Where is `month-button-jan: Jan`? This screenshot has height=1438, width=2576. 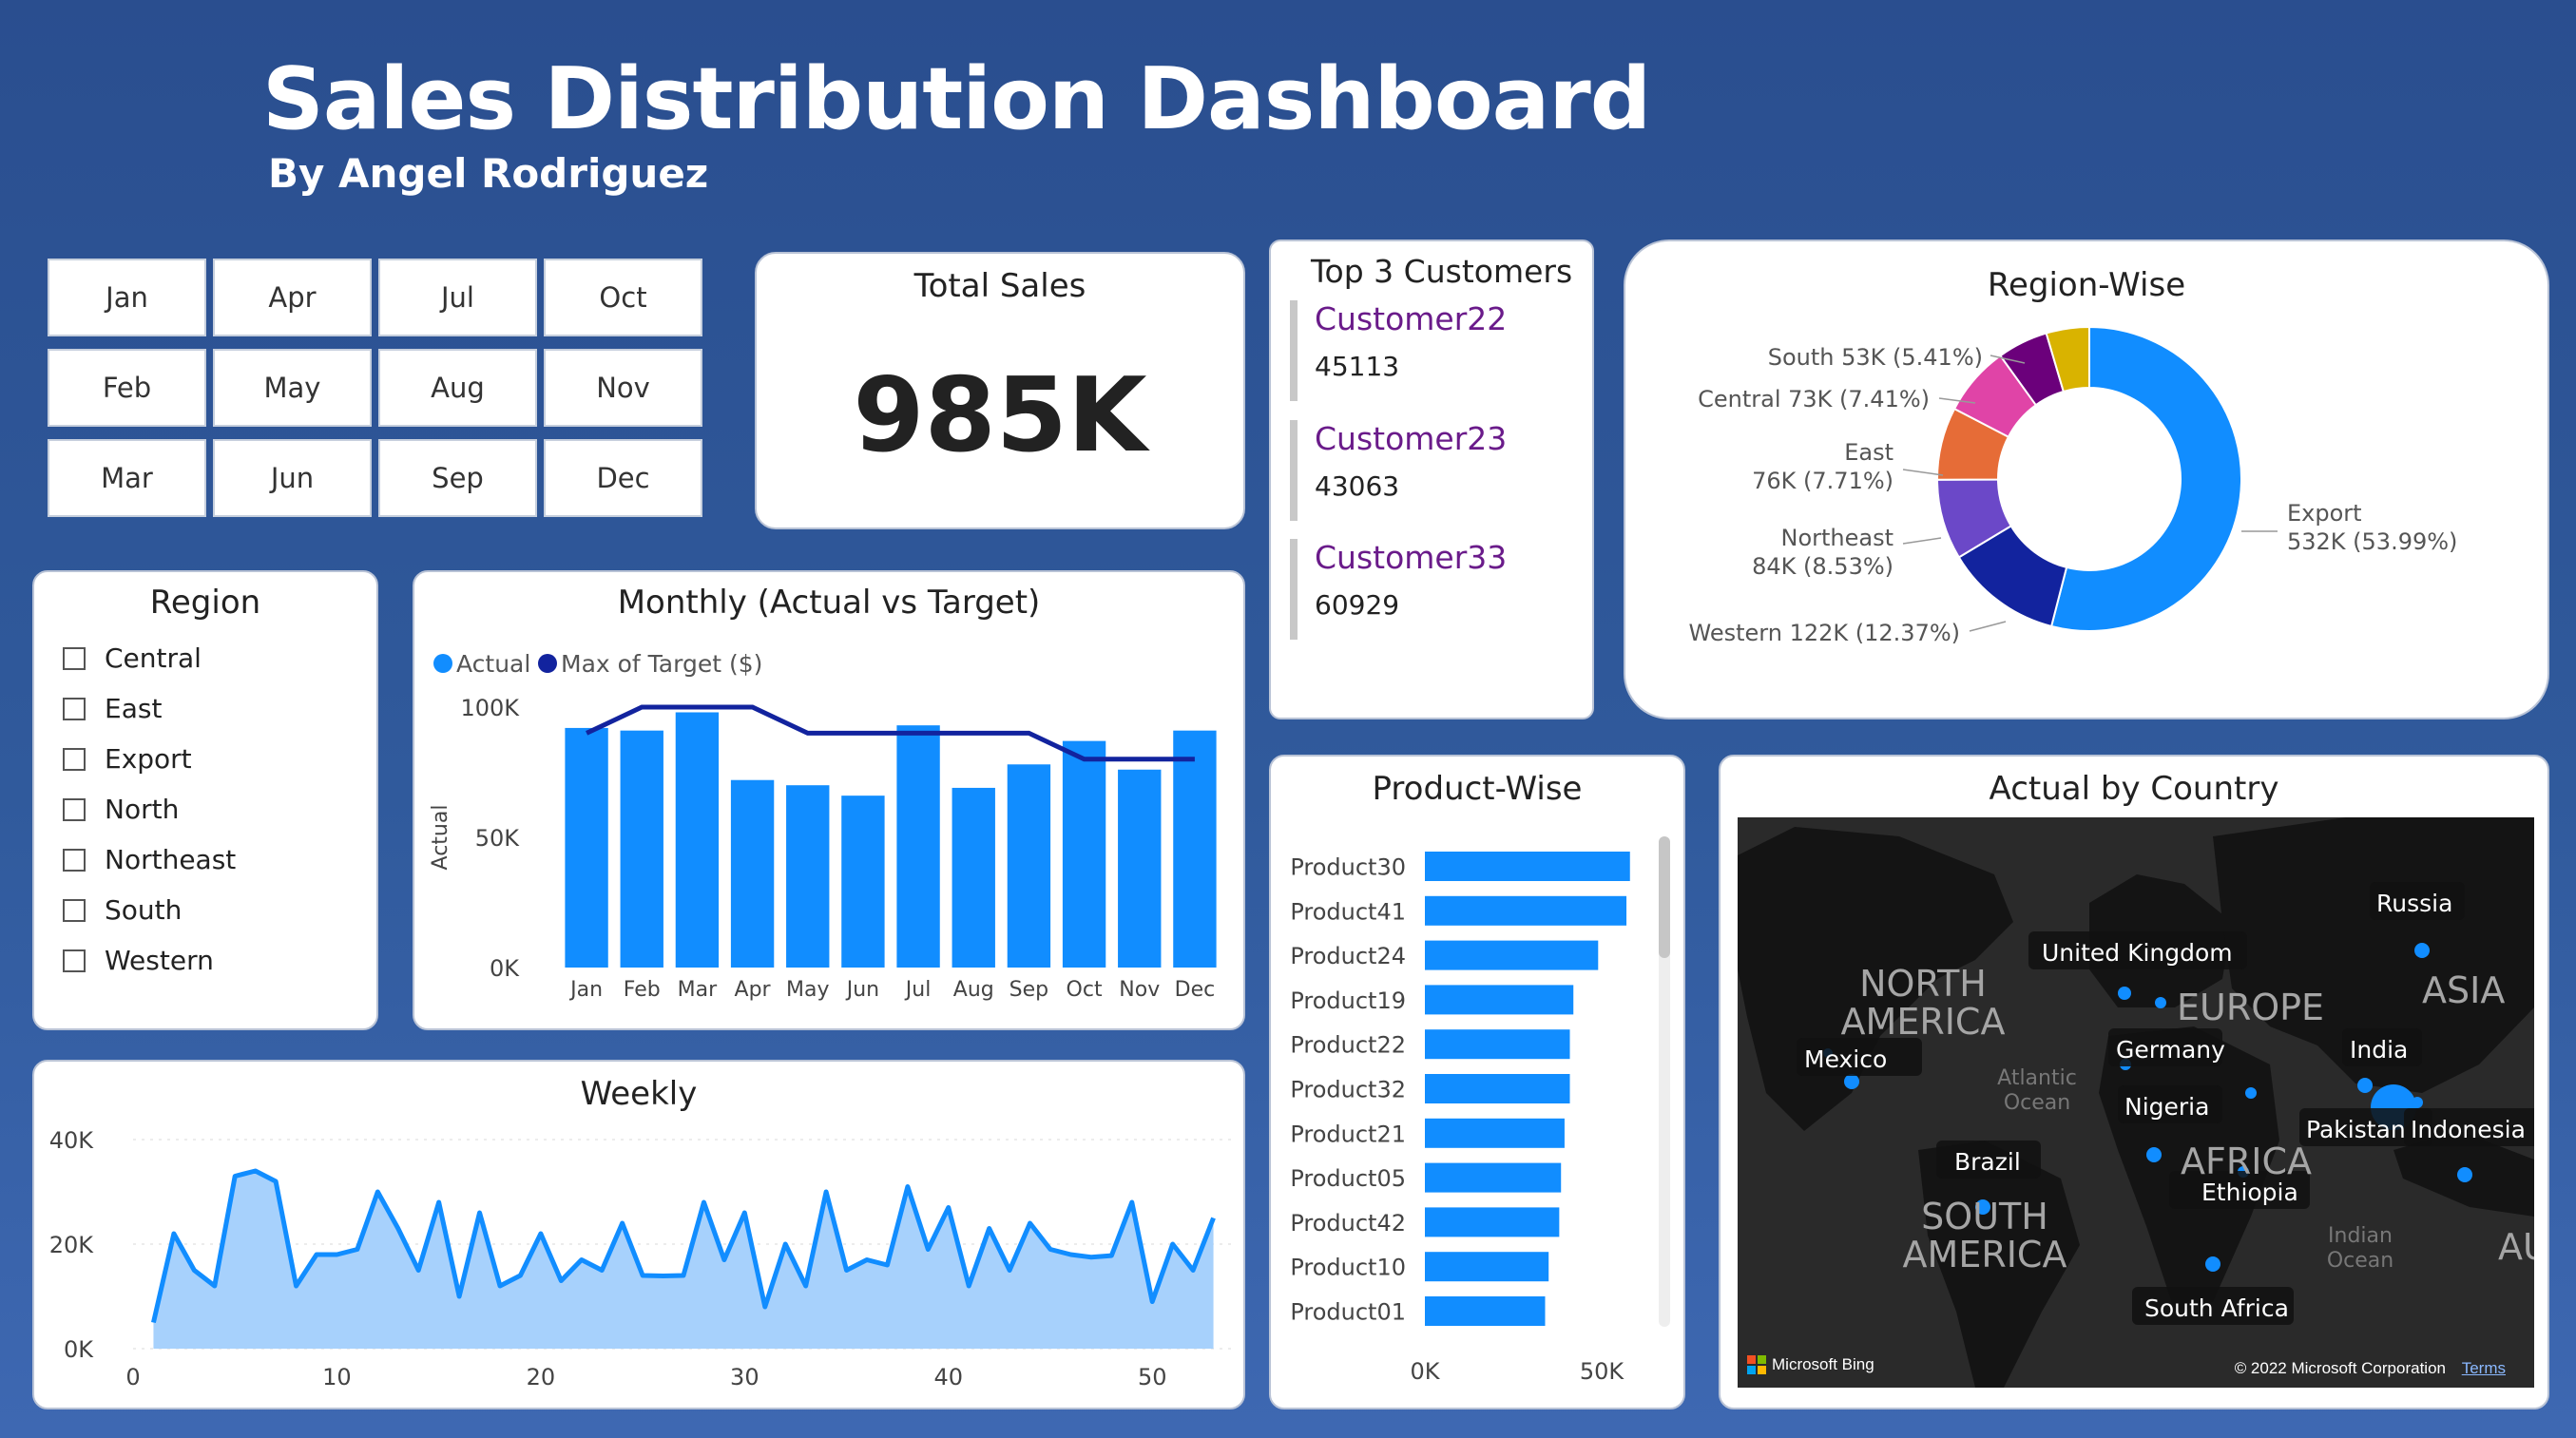 month-button-jan: Jan is located at coordinates (127, 297).